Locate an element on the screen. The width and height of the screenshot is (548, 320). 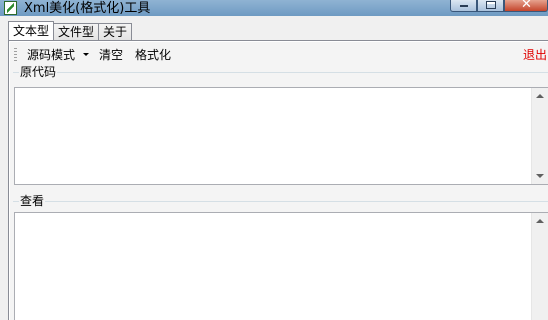
tab-text: 文本型 is located at coordinates (31, 30).